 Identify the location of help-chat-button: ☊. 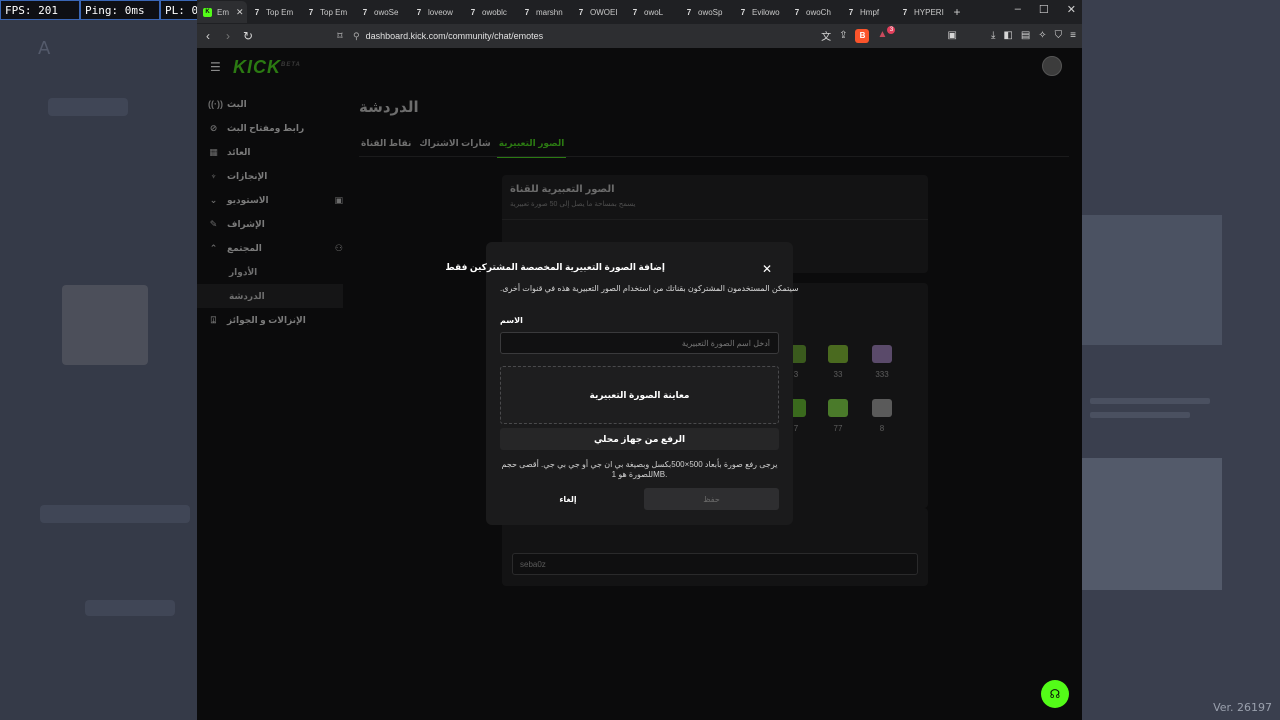
(1055, 694).